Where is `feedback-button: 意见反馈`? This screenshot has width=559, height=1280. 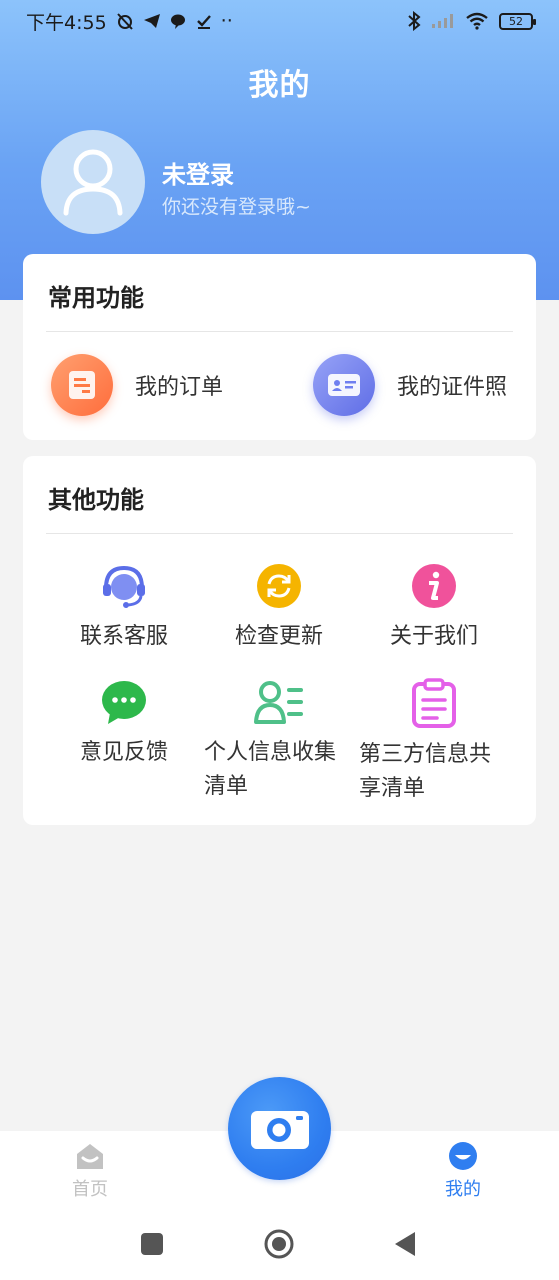 feedback-button: 意见反馈 is located at coordinates (124, 724).